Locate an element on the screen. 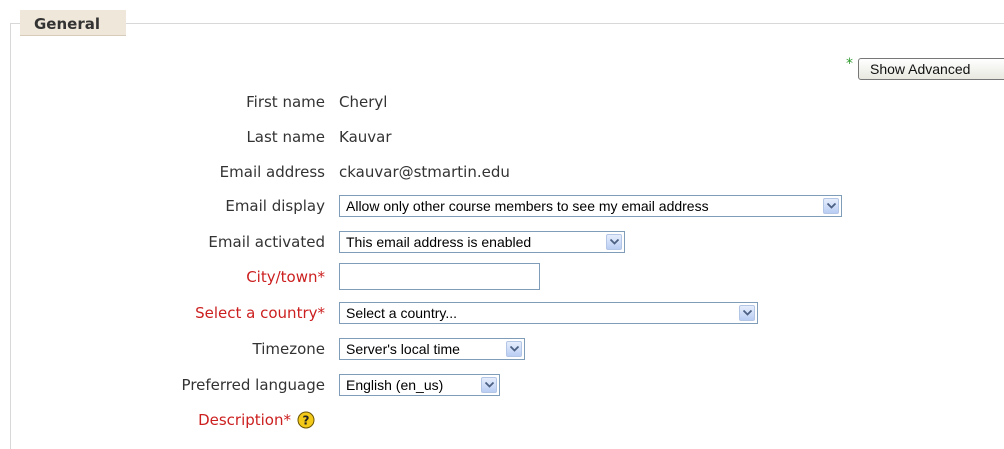  email-activated-select: This email address is enabled is located at coordinates (482, 242).